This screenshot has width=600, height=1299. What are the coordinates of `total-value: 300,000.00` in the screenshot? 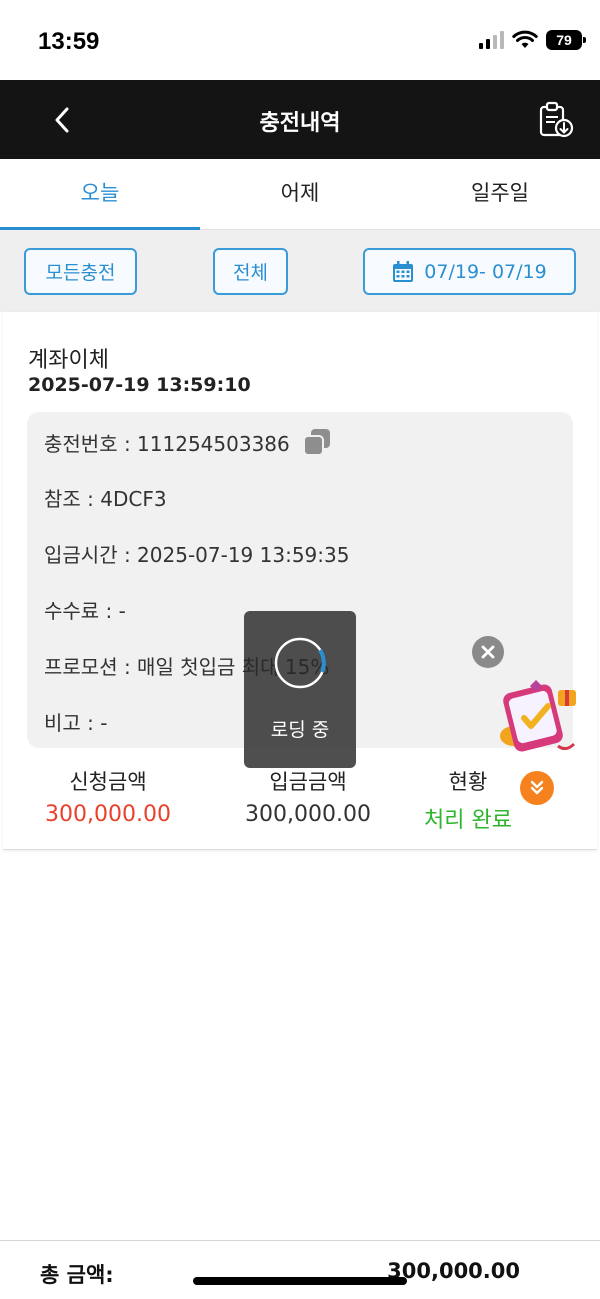 It's located at (453, 1271).